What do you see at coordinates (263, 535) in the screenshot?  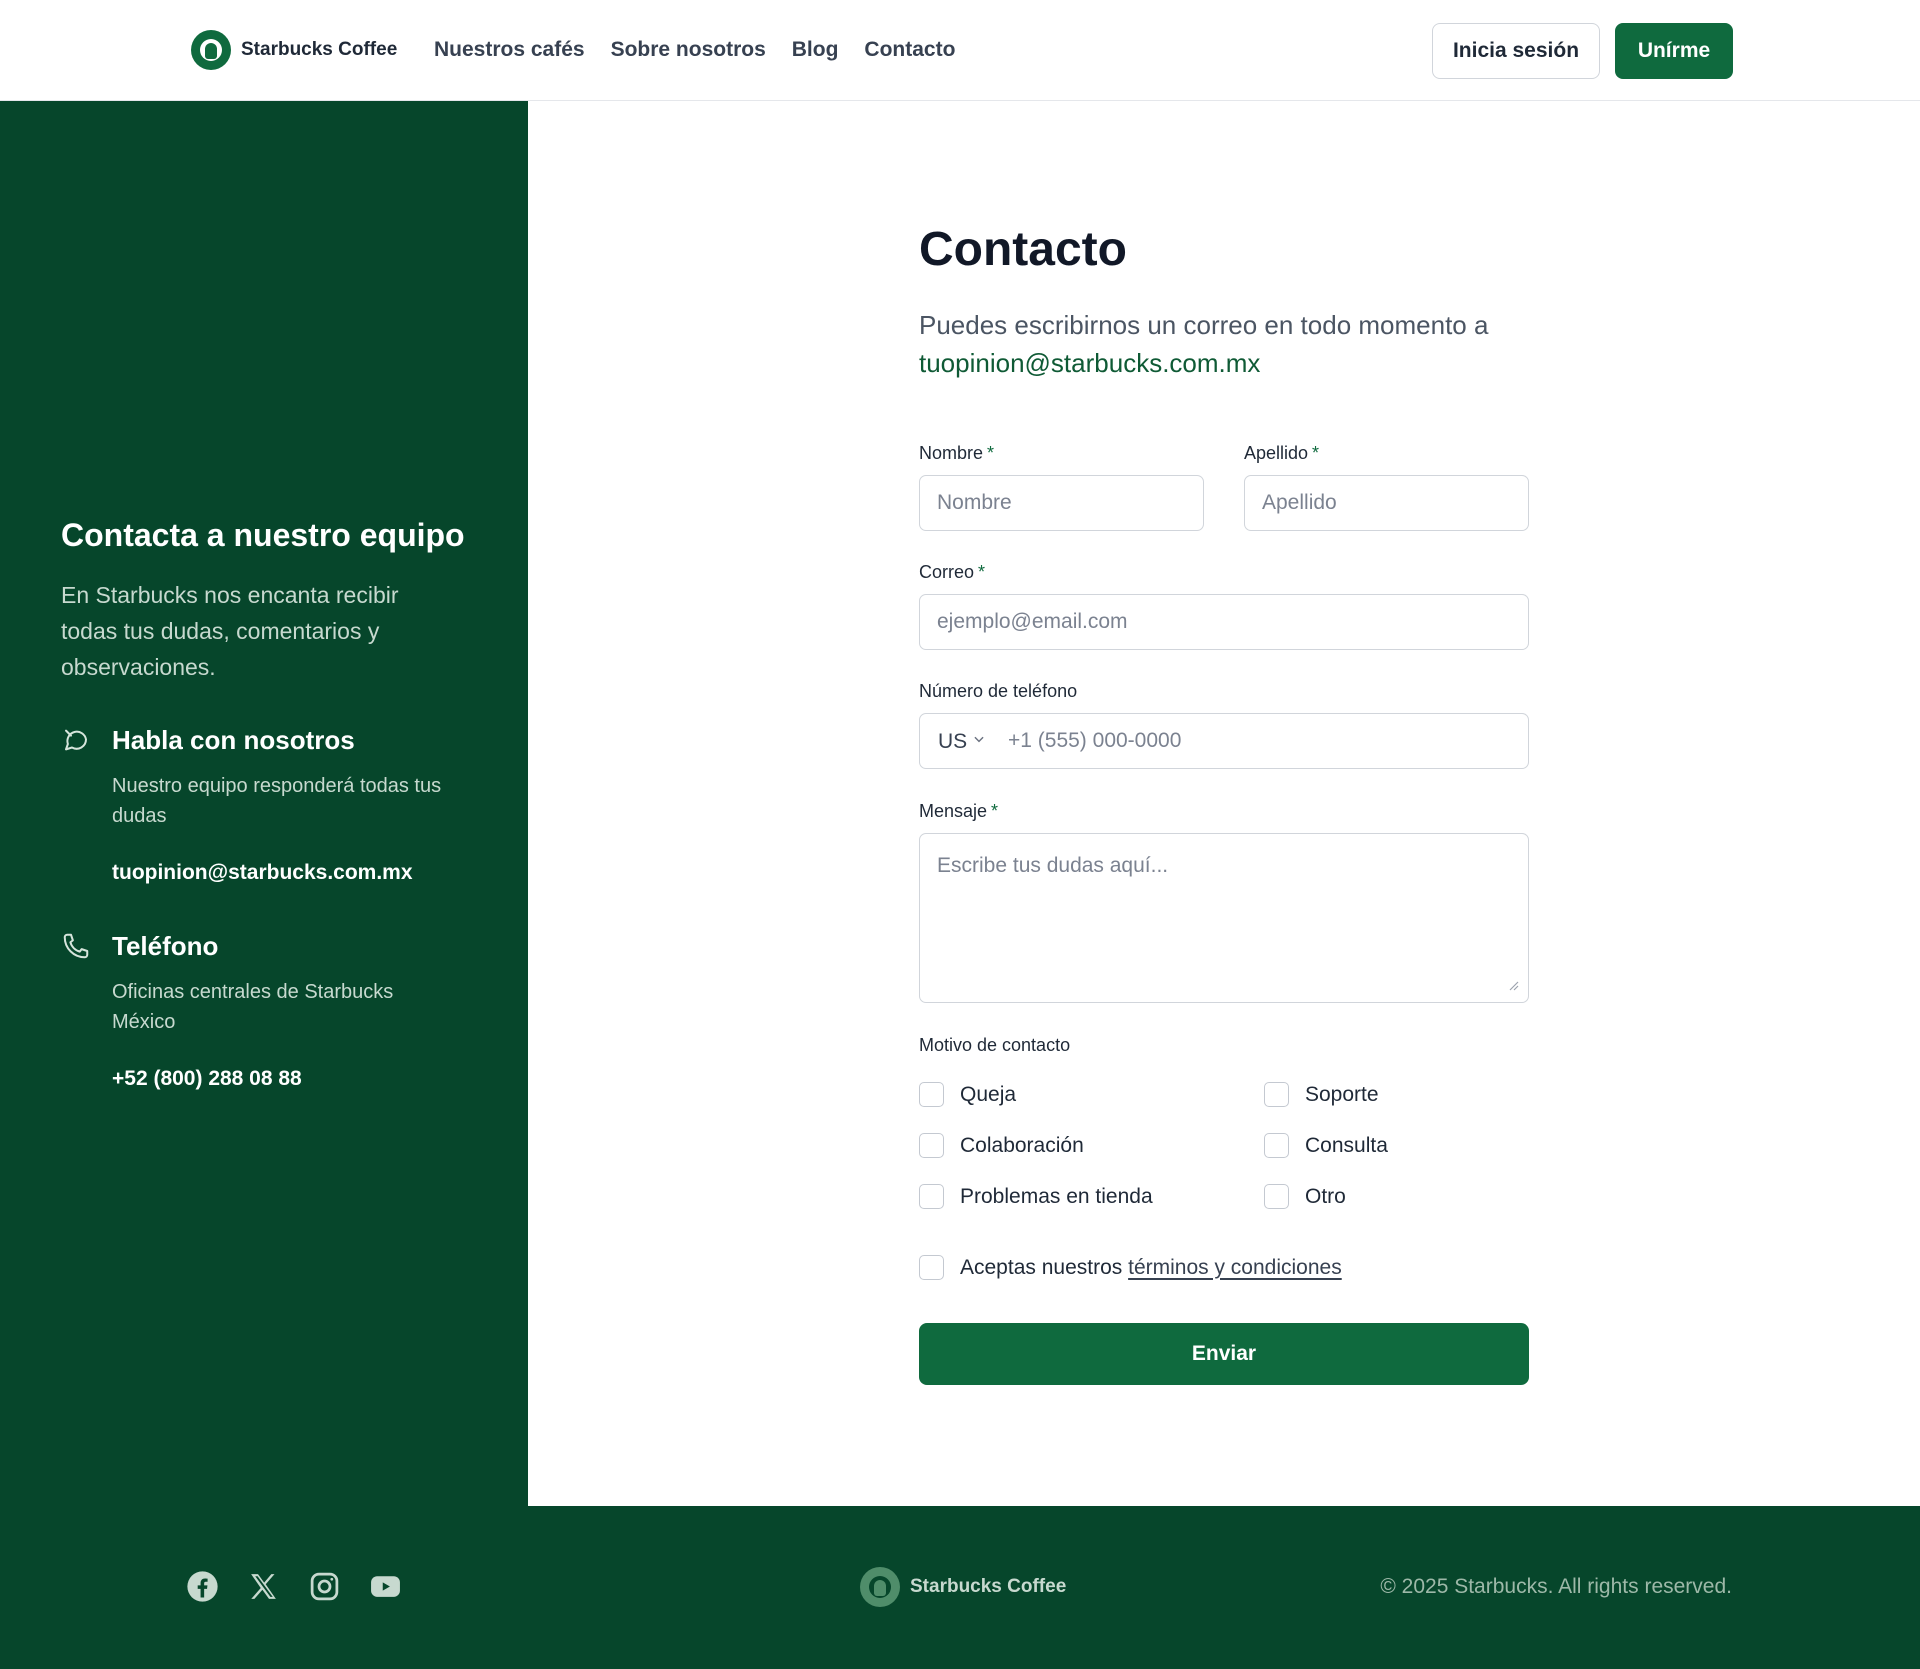 I see `panel-title: Contacta a nuestro equipo` at bounding box center [263, 535].